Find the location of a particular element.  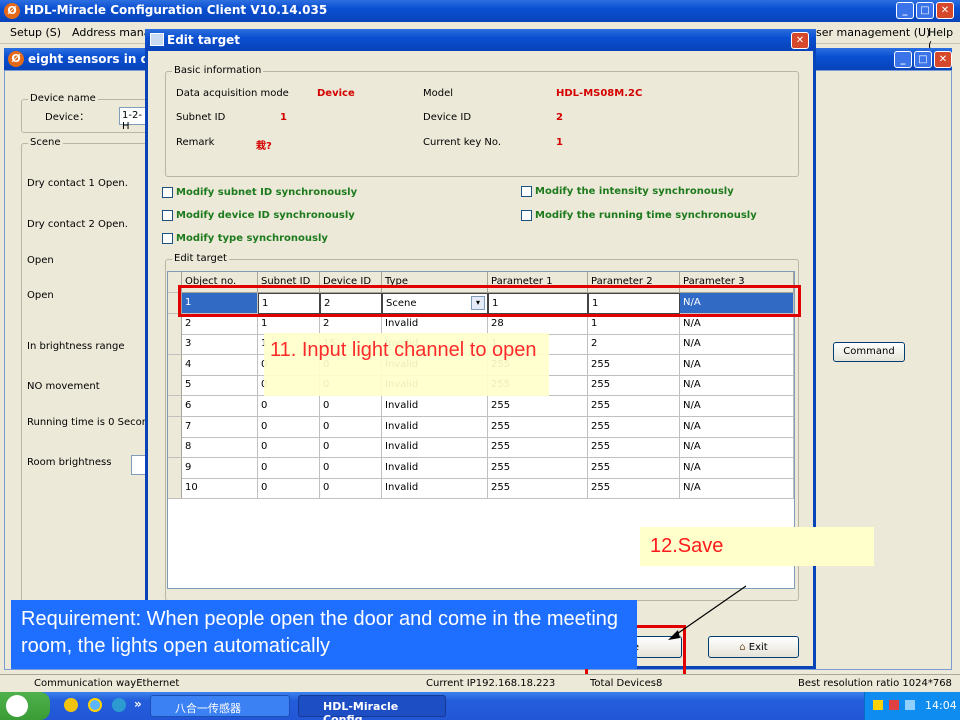

table-cell: 8 is located at coordinates (220, 448).